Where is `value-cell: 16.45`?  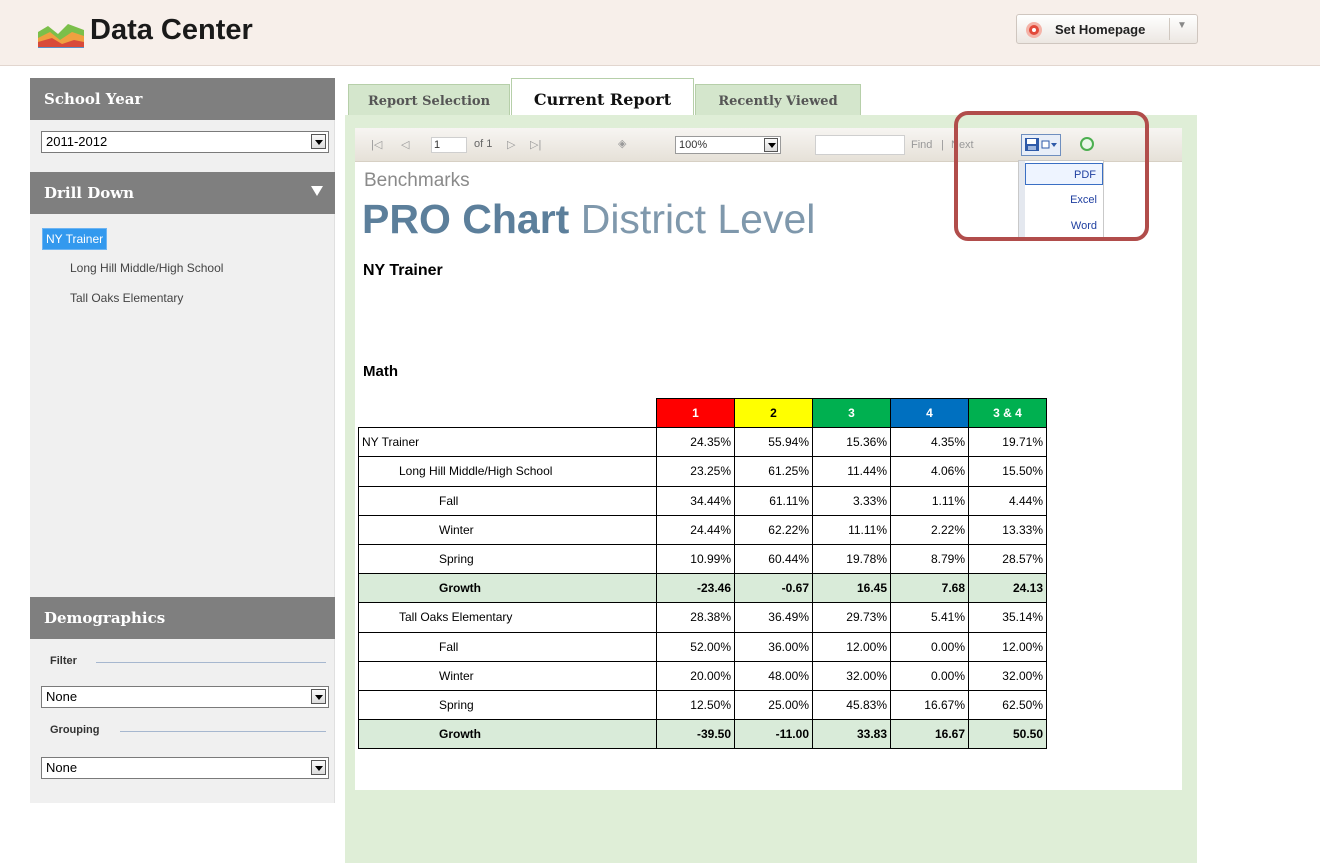 value-cell: 16.45 is located at coordinates (851, 588).